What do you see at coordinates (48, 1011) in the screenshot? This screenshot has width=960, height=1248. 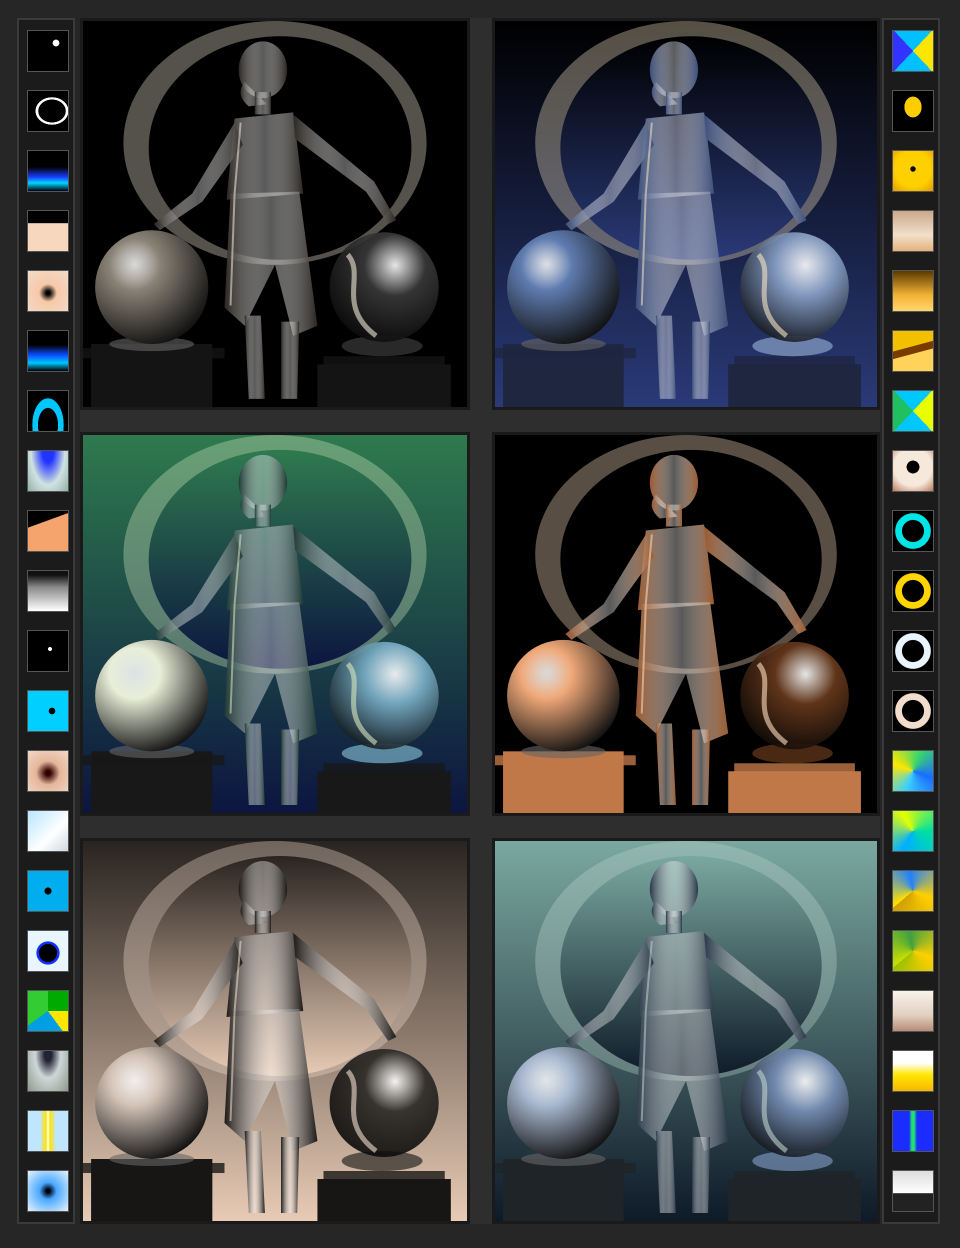 I see `green-spiral-preset` at bounding box center [48, 1011].